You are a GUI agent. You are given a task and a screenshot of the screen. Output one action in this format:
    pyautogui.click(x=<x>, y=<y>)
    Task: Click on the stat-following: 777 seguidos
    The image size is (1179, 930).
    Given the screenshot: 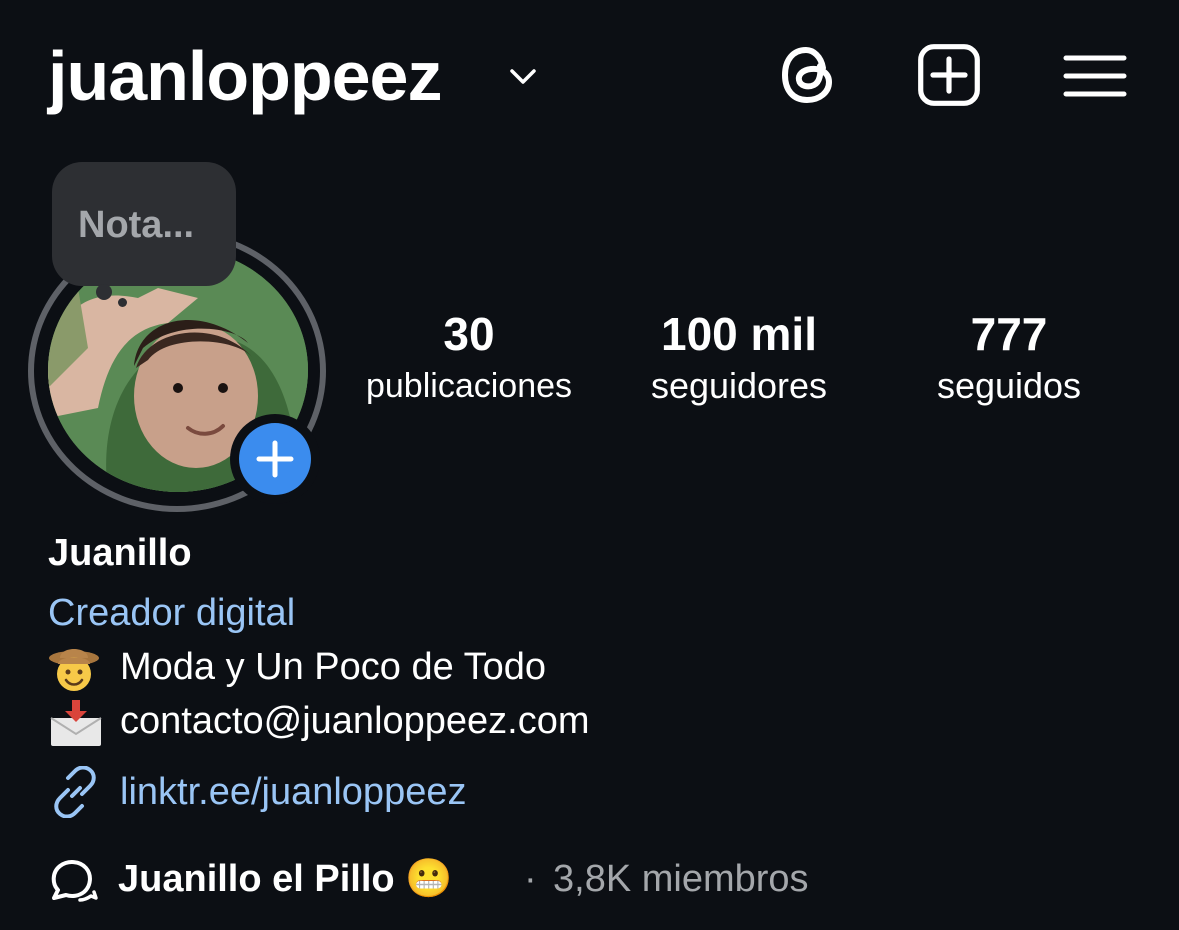 What is the action you would take?
    pyautogui.click(x=1009, y=362)
    